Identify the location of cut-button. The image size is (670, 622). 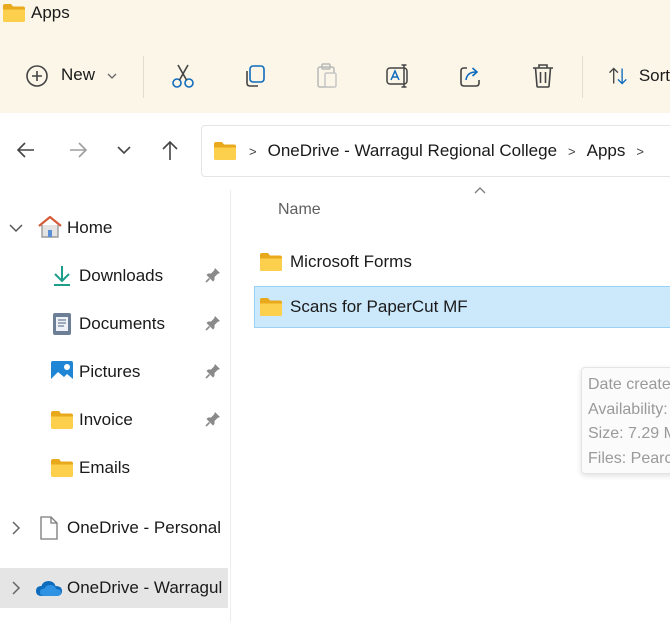
(183, 76).